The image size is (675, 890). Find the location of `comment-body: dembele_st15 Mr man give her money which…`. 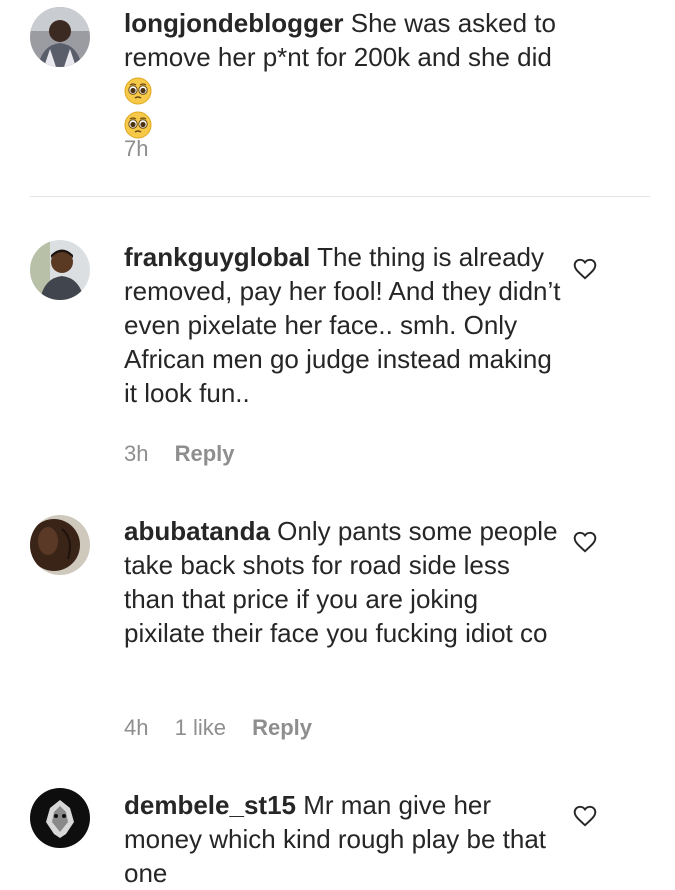

comment-body: dembele_st15 Mr man give her money which… is located at coordinates (344, 839).